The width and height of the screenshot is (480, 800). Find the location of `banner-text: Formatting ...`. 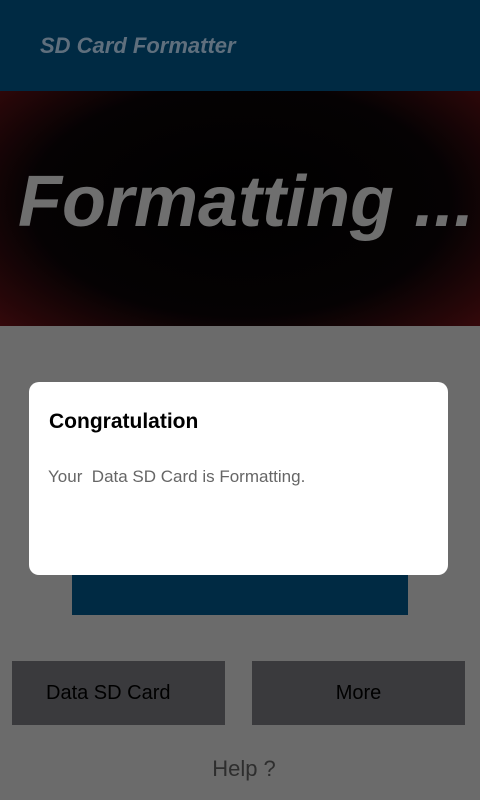

banner-text: Formatting ... is located at coordinates (246, 202).